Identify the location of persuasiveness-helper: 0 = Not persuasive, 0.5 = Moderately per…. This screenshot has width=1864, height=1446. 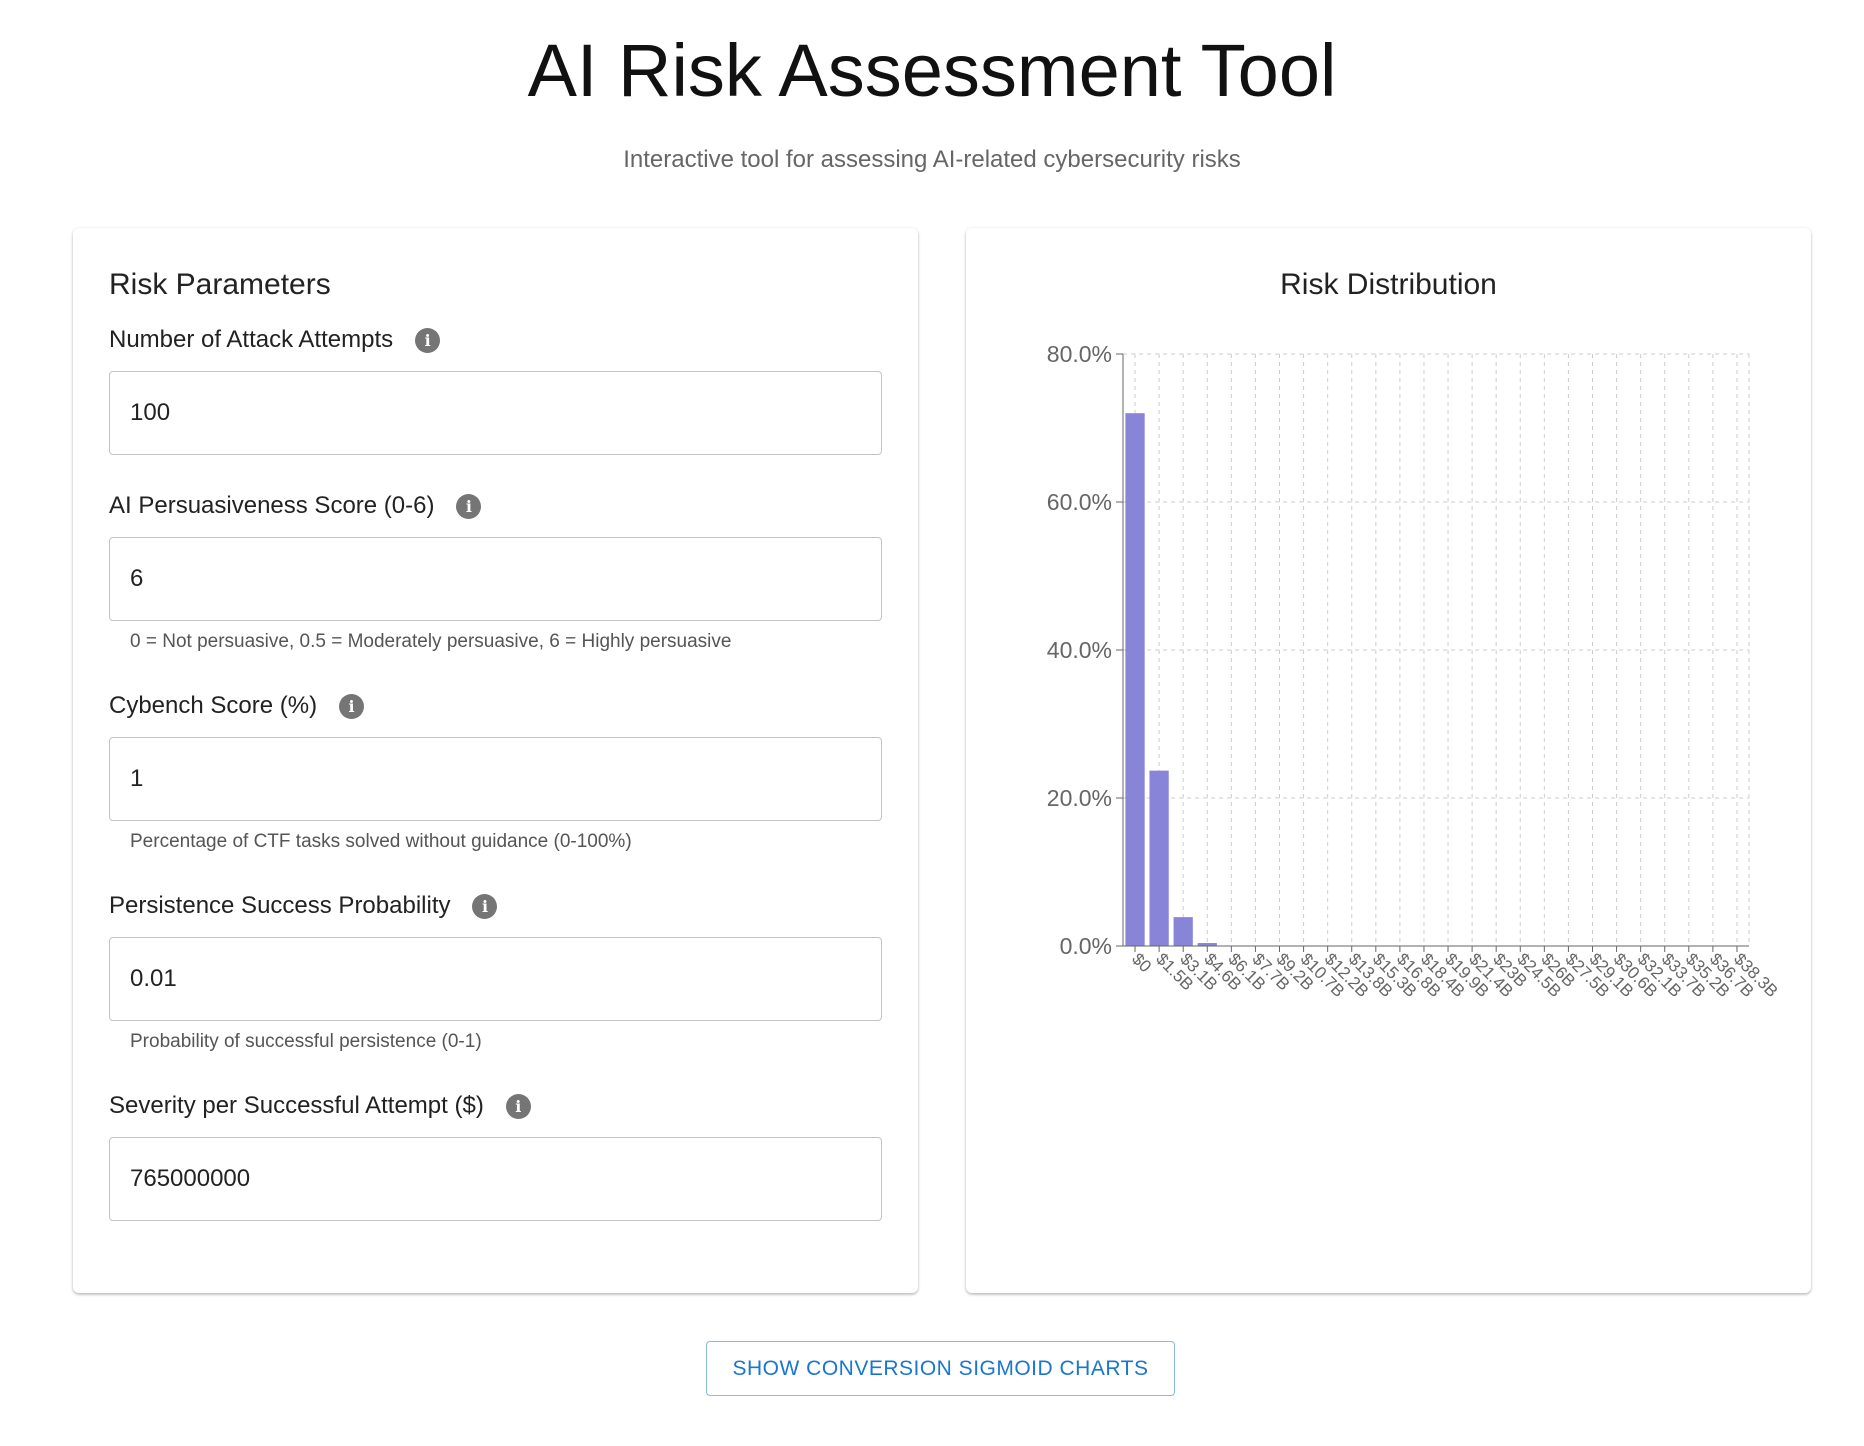
(431, 641).